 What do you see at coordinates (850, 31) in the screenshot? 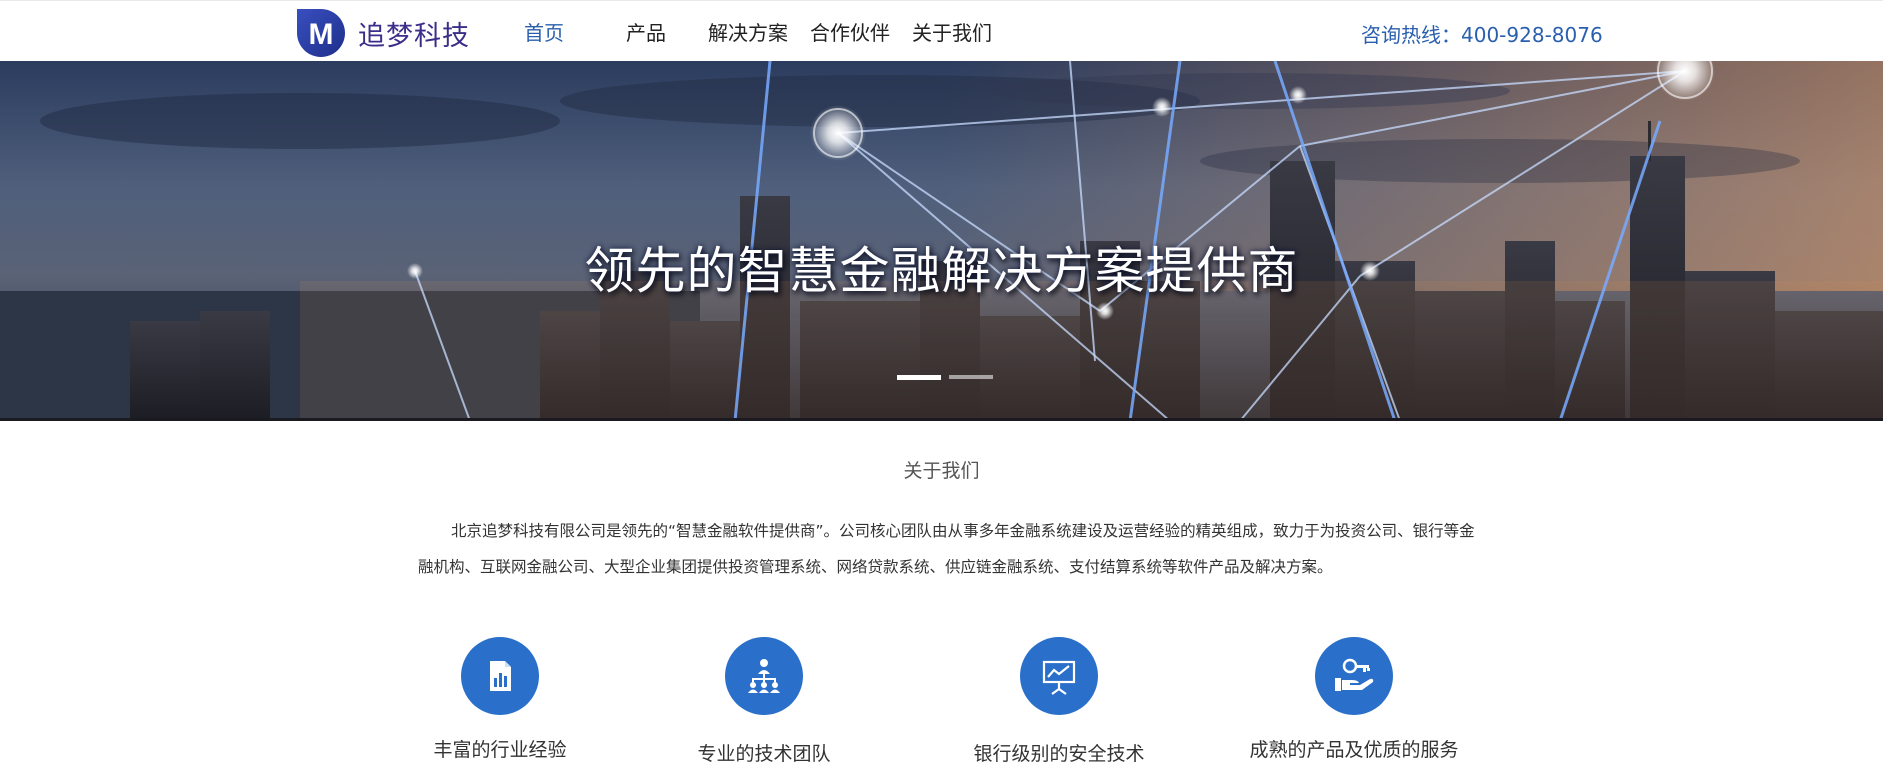
I see `nav-item-partners: 合作伙伴` at bounding box center [850, 31].